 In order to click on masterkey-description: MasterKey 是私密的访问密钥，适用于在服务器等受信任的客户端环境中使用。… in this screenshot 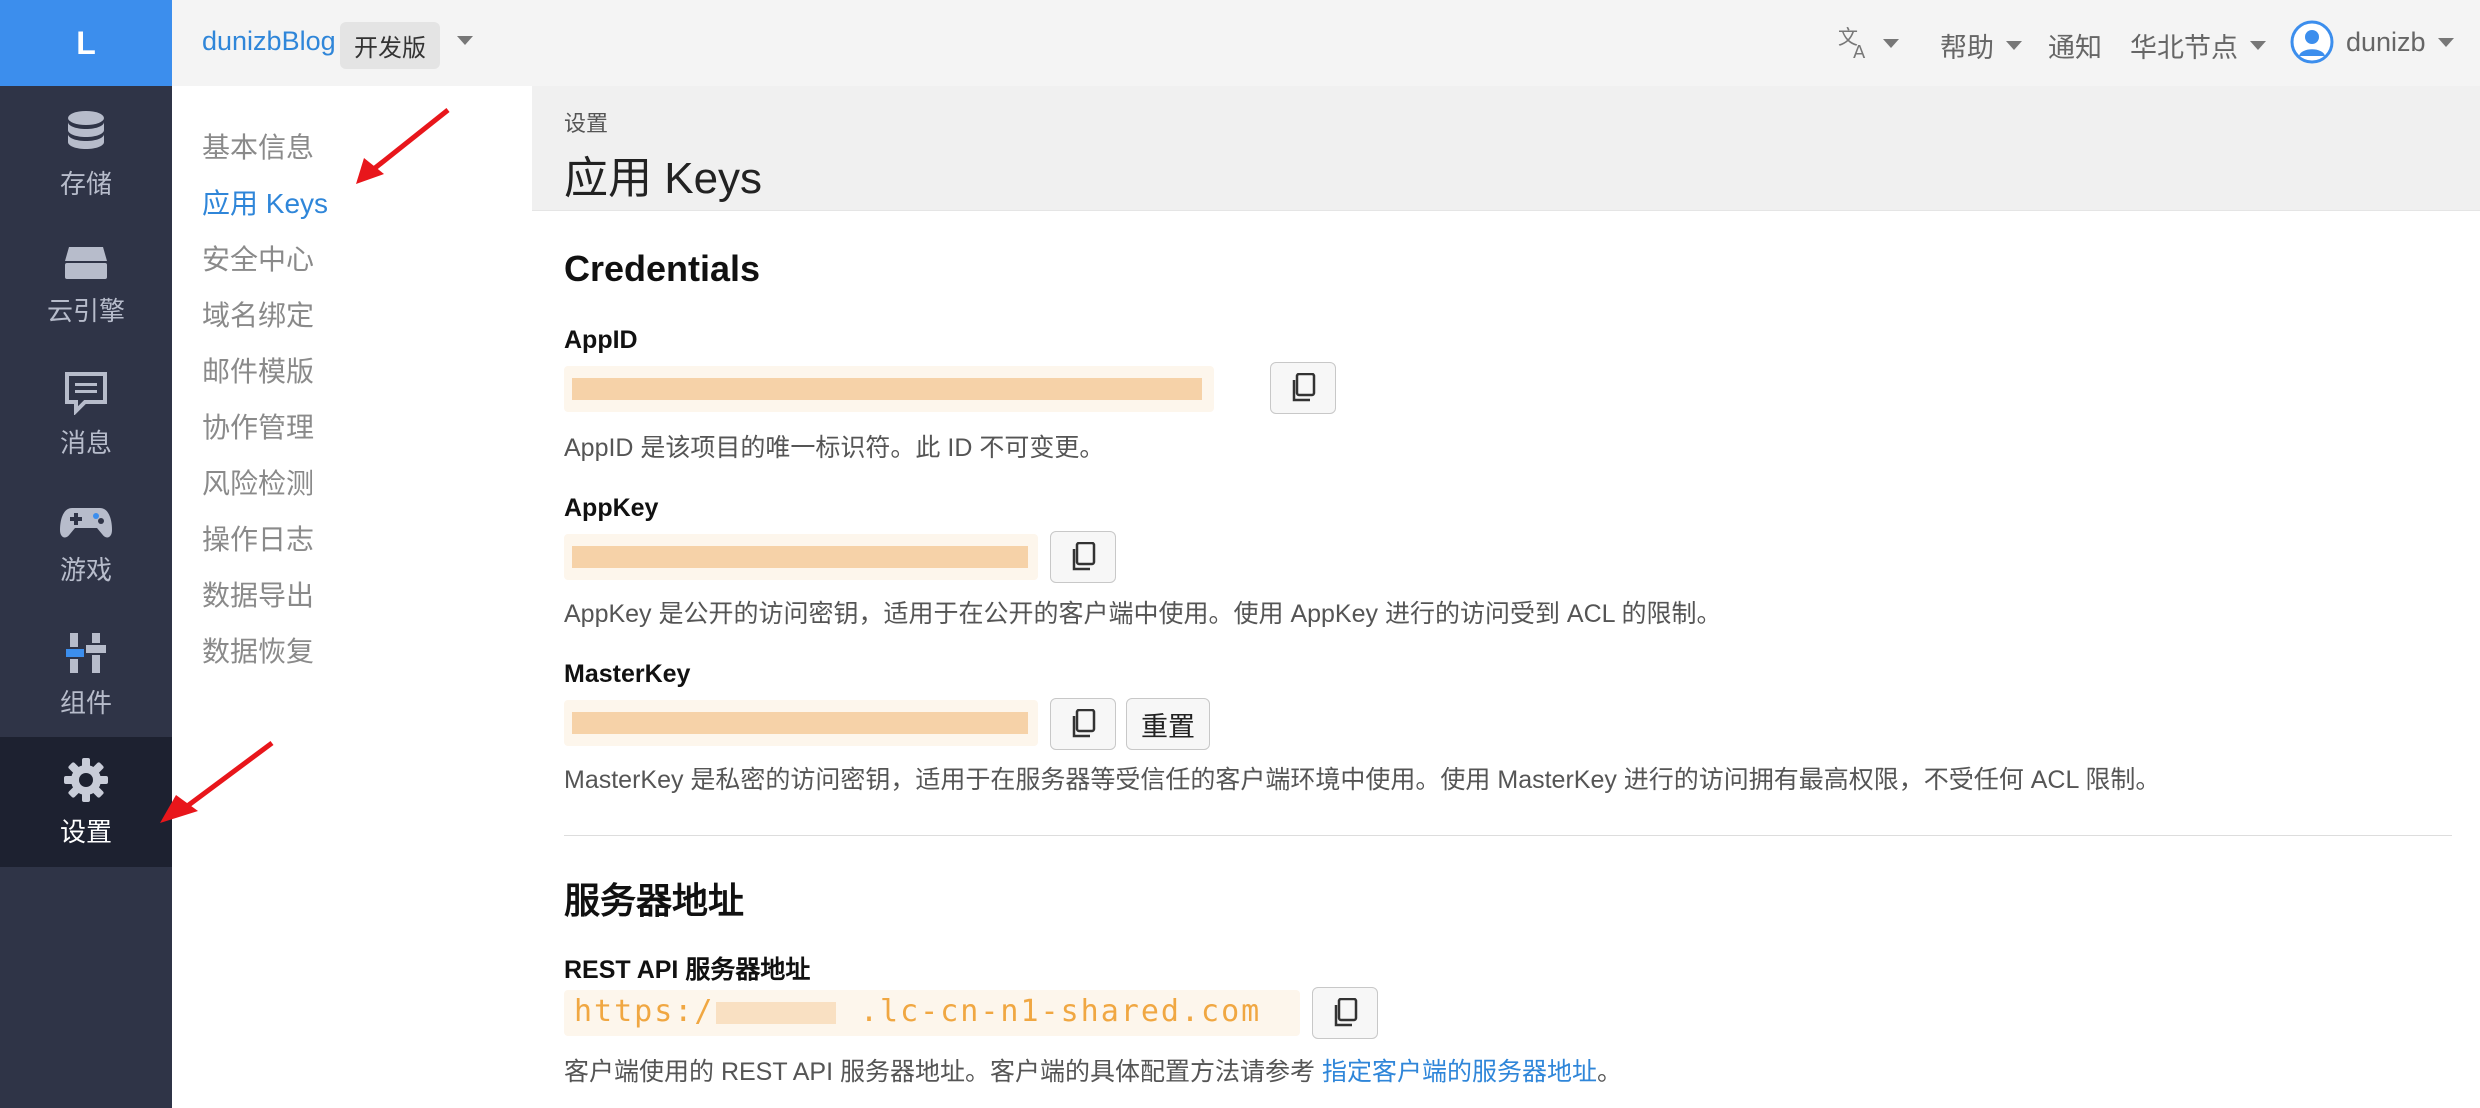, I will do `click(1362, 780)`.